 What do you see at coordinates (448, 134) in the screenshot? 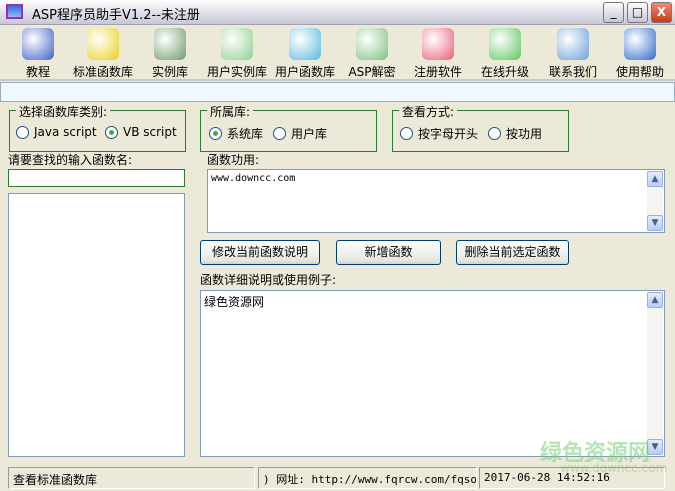
I see `radio-label: 按字母开头` at bounding box center [448, 134].